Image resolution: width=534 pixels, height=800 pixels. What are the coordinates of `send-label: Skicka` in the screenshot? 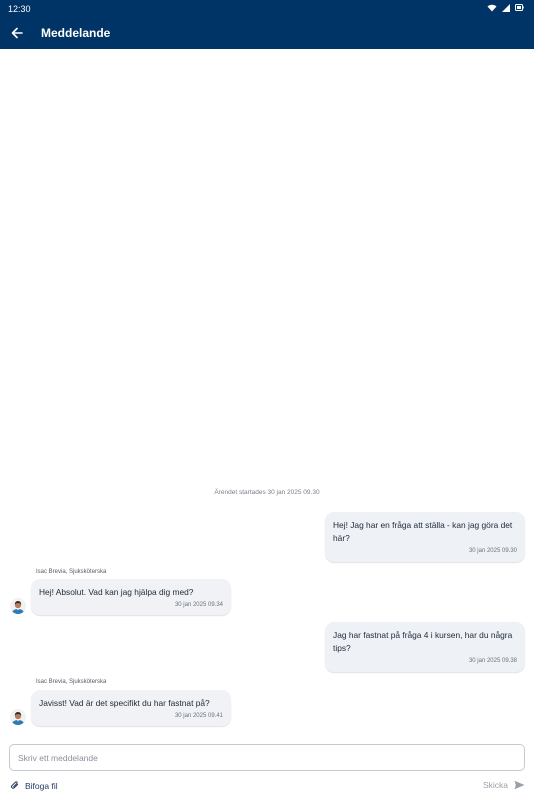 It's located at (495, 785).